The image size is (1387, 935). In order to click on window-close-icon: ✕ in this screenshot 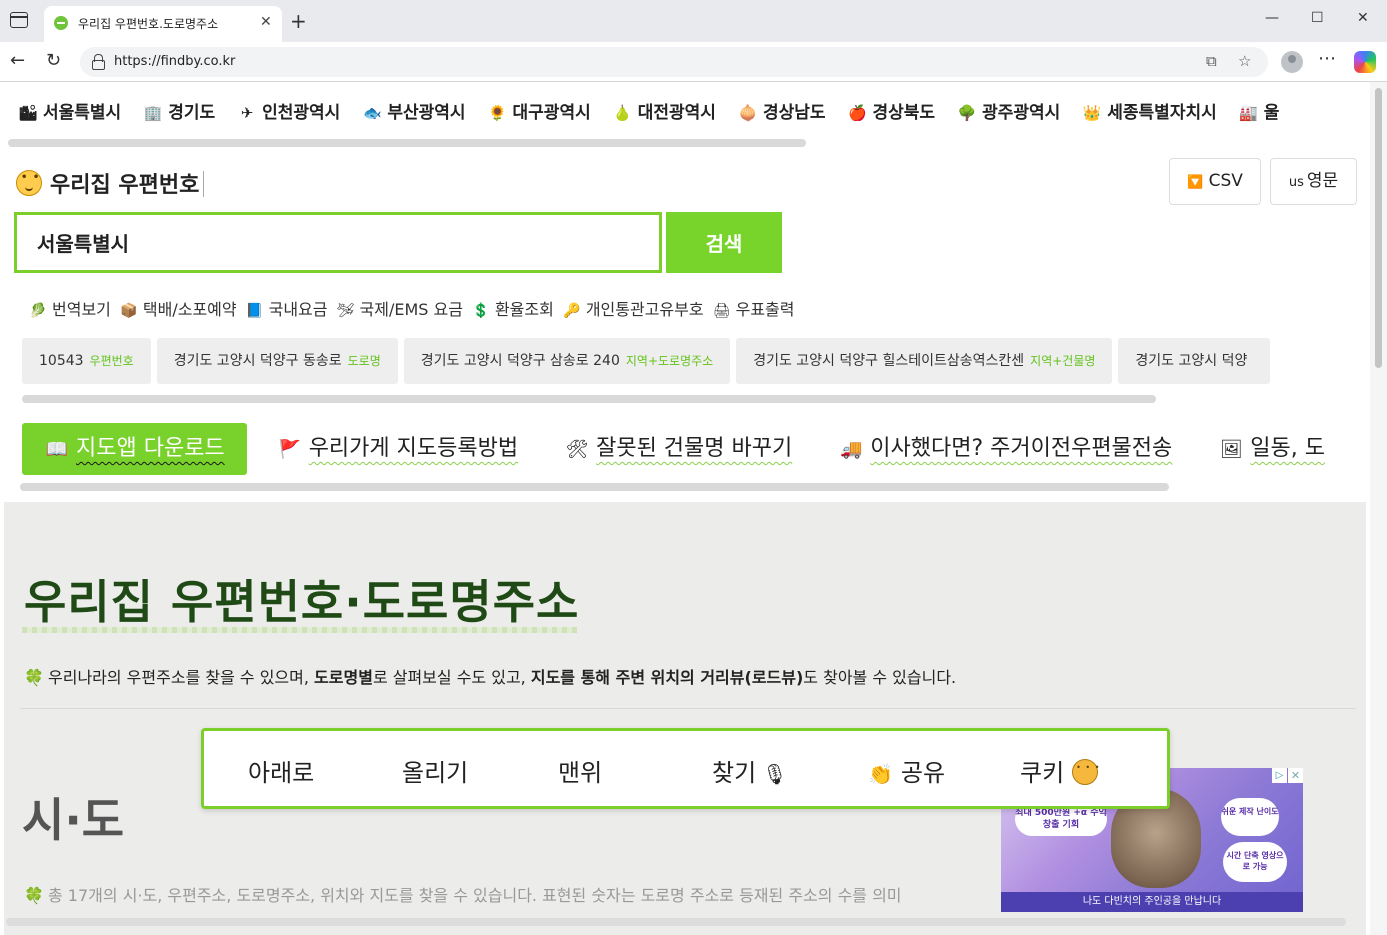, I will do `click(1363, 18)`.